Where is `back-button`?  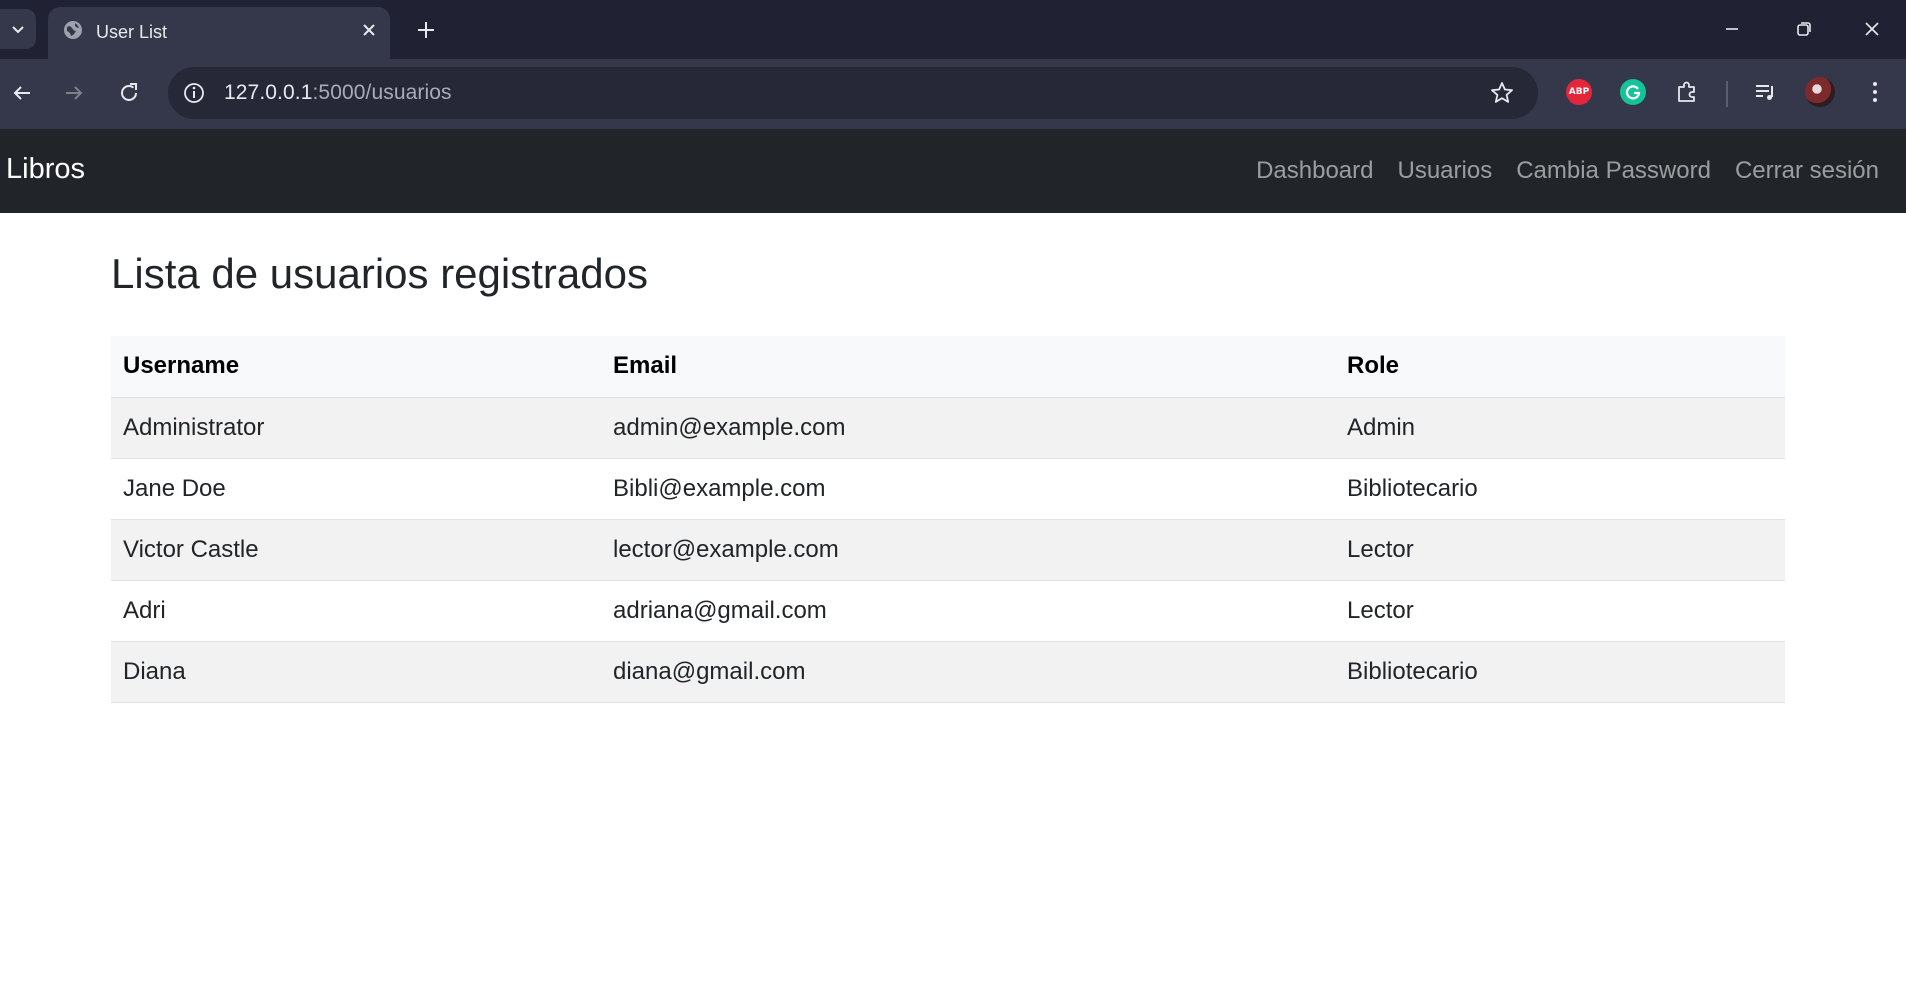
back-button is located at coordinates (22, 93).